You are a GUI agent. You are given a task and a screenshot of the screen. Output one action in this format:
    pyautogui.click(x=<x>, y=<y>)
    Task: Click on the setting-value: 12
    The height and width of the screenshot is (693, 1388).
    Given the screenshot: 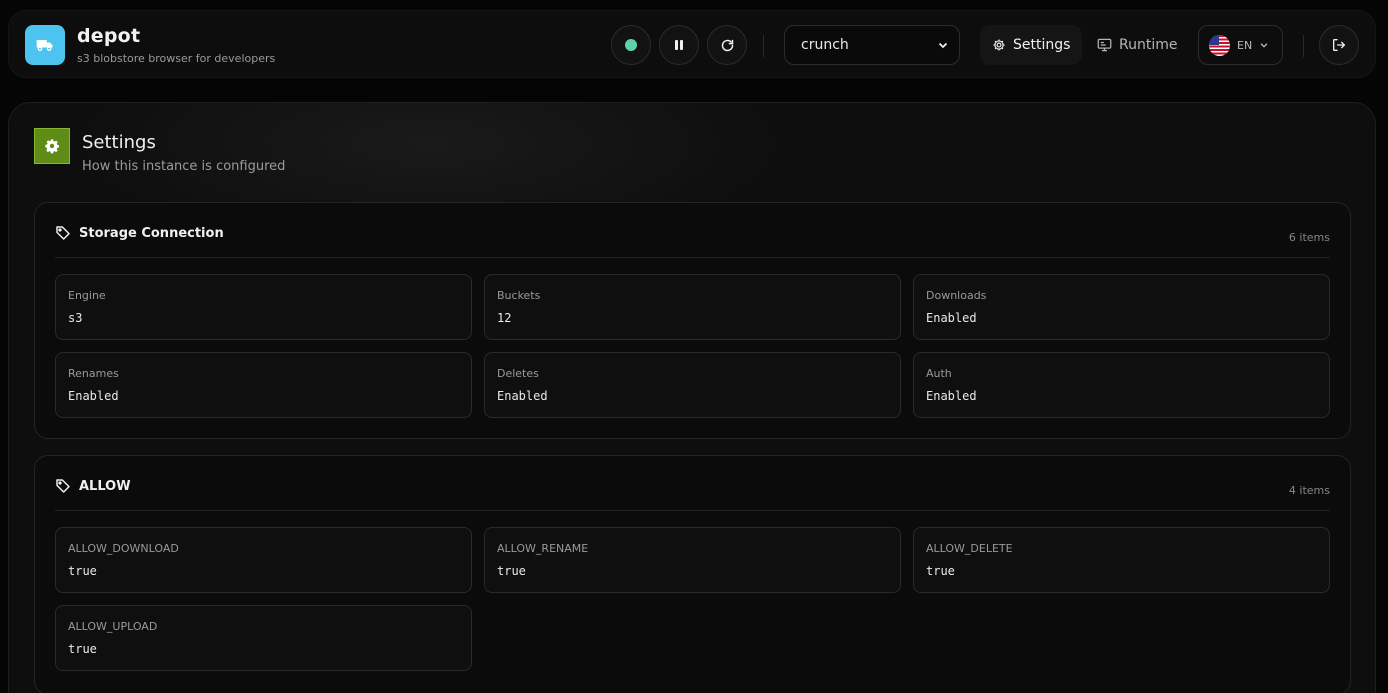 What is the action you would take?
    pyautogui.click(x=504, y=318)
    